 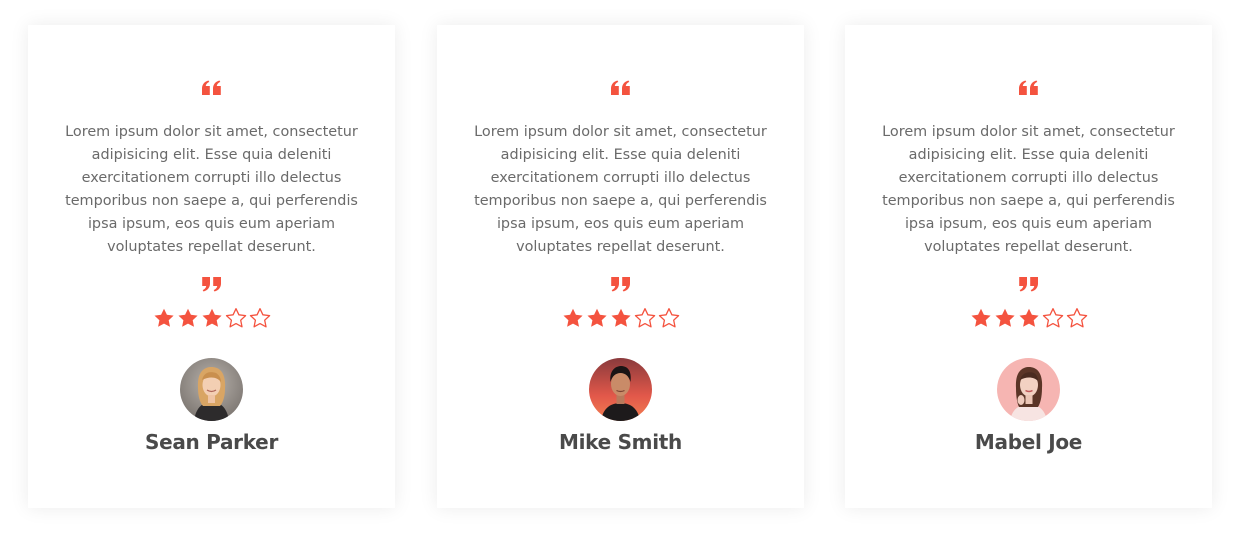 I want to click on reviewer-name: Mike Smith, so click(x=620, y=442).